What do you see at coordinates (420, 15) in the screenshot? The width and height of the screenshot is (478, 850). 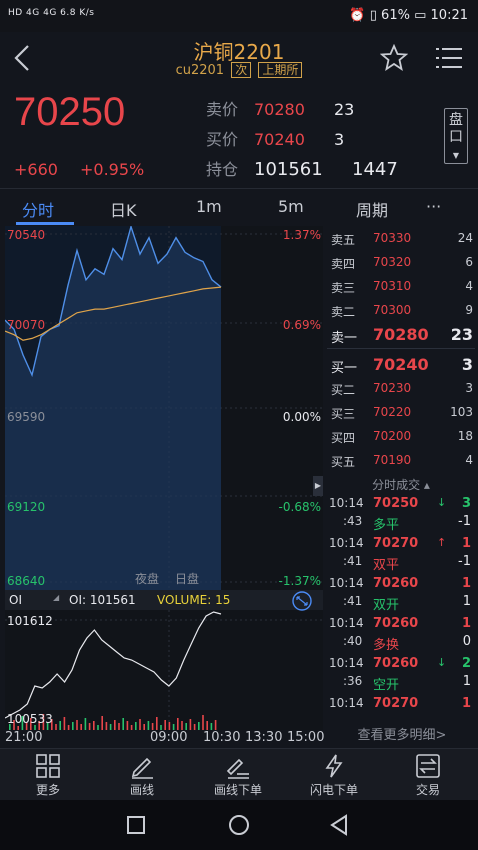 I see `battery-icon: ▭` at bounding box center [420, 15].